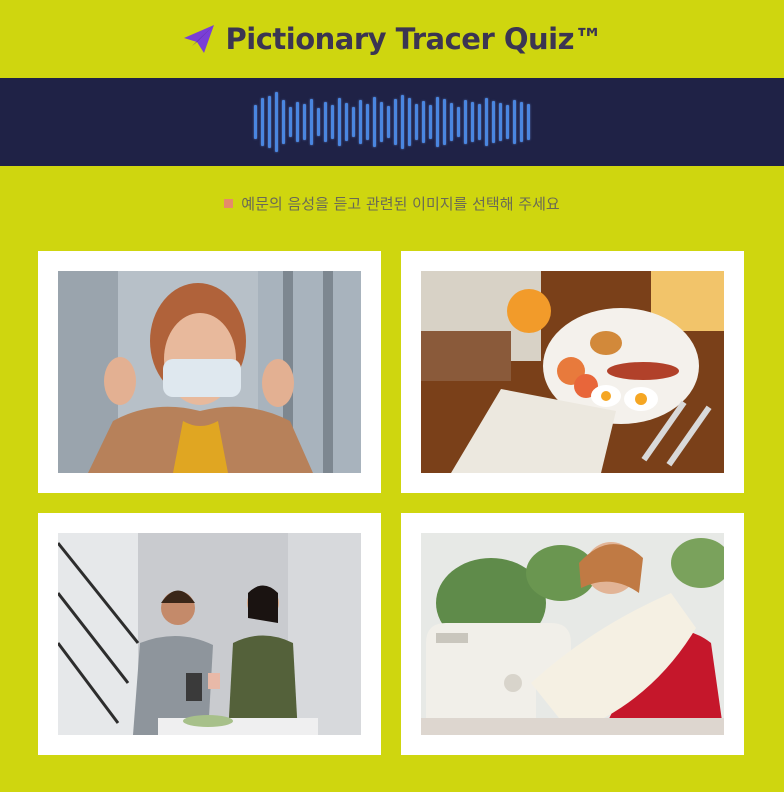 Image resolution: width=784 pixels, height=792 pixels. I want to click on option-2-image, so click(572, 372).